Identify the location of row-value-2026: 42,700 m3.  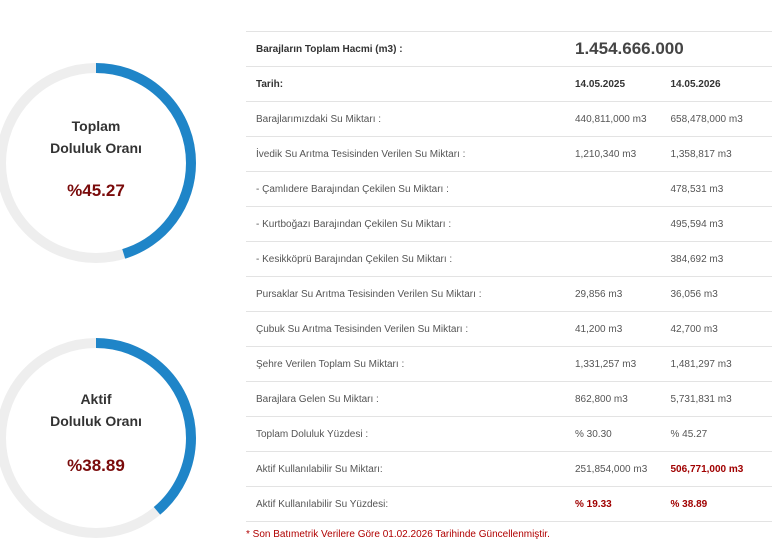
(720, 329).